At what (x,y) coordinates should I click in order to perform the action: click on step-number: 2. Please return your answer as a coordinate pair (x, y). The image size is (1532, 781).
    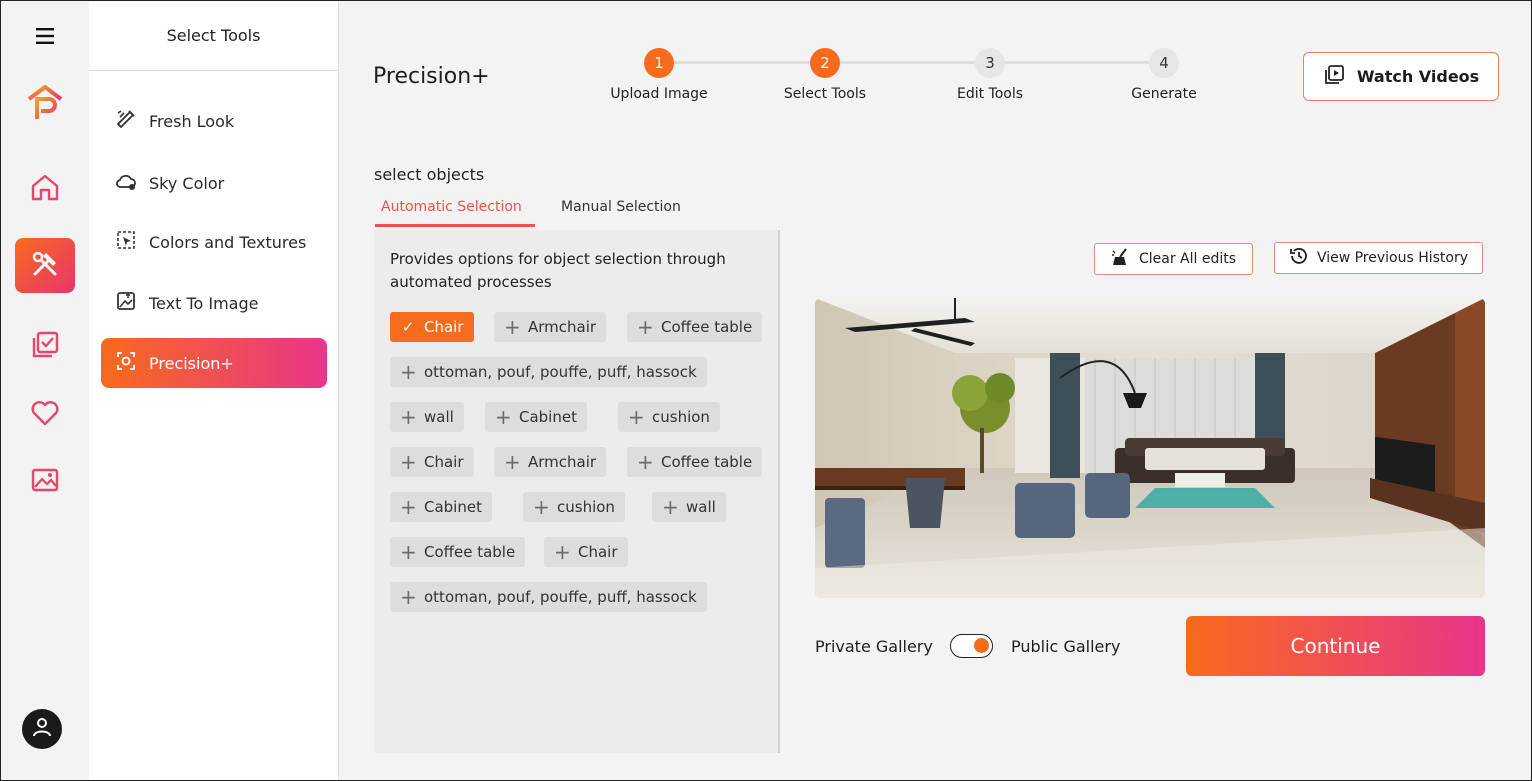
    Looking at the image, I should click on (825, 63).